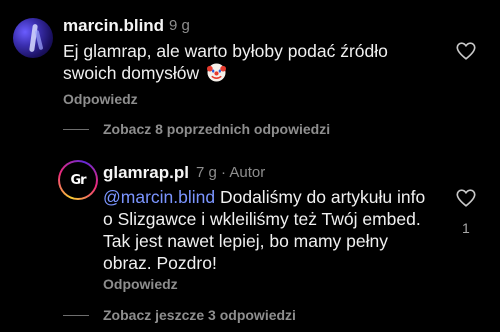  I want to click on comment-text-line-2: o Slizgawce i wkleiliśmy też Twój embed., so click(262, 219).